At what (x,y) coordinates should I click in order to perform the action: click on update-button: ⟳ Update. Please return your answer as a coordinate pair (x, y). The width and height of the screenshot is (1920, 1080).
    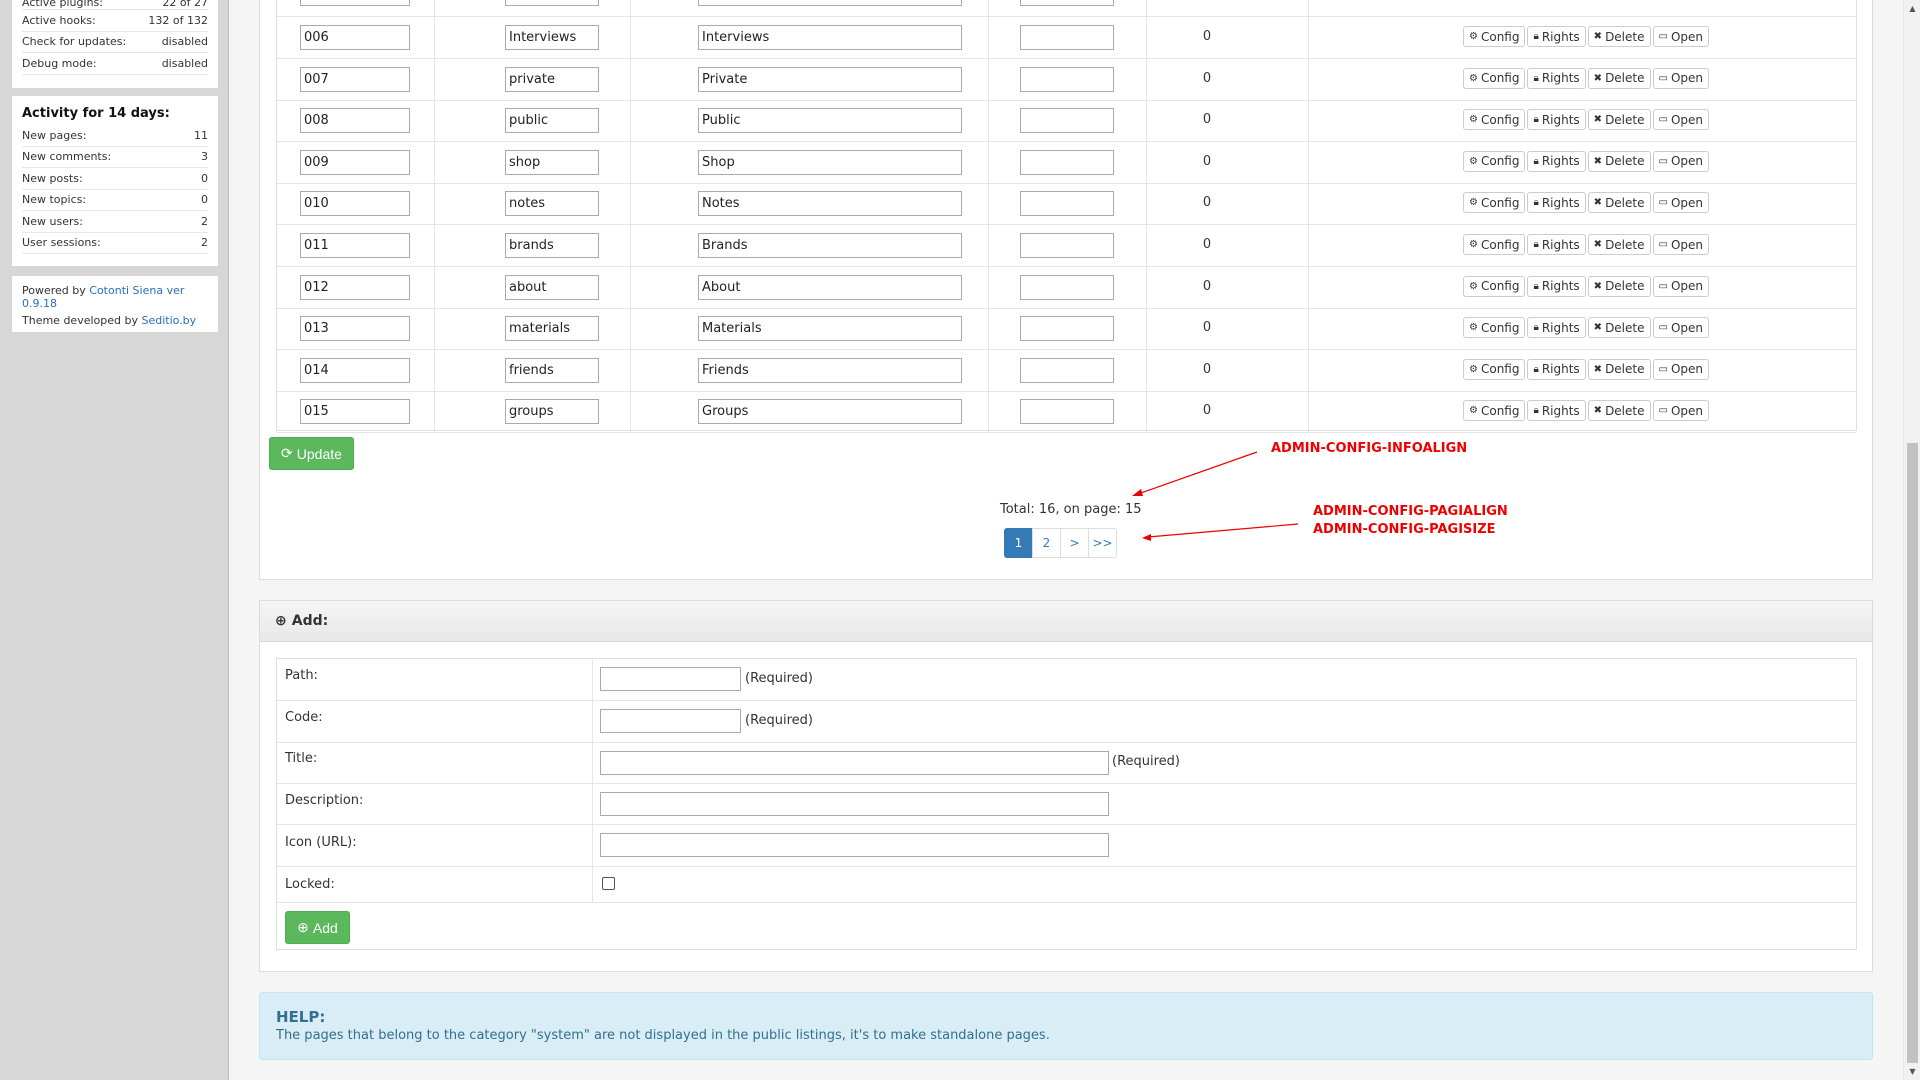
    Looking at the image, I should click on (311, 453).